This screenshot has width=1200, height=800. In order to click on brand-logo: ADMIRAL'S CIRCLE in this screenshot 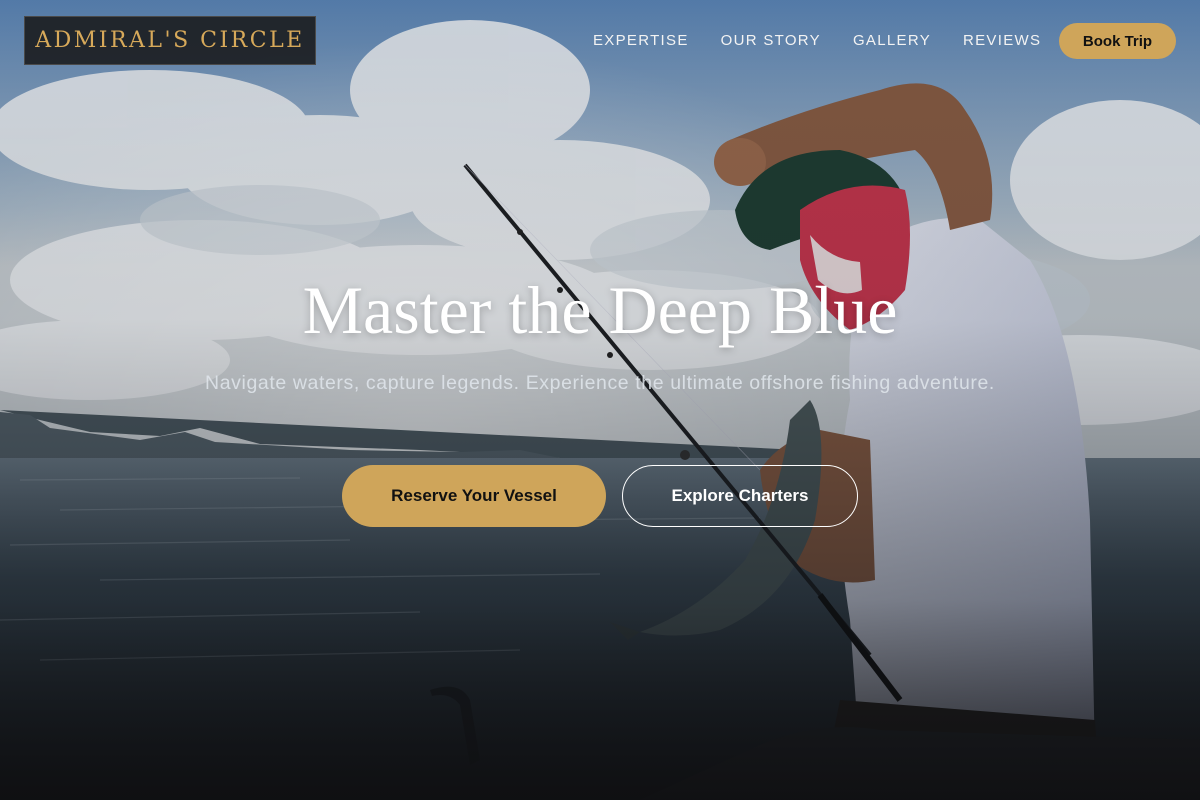, I will do `click(170, 40)`.